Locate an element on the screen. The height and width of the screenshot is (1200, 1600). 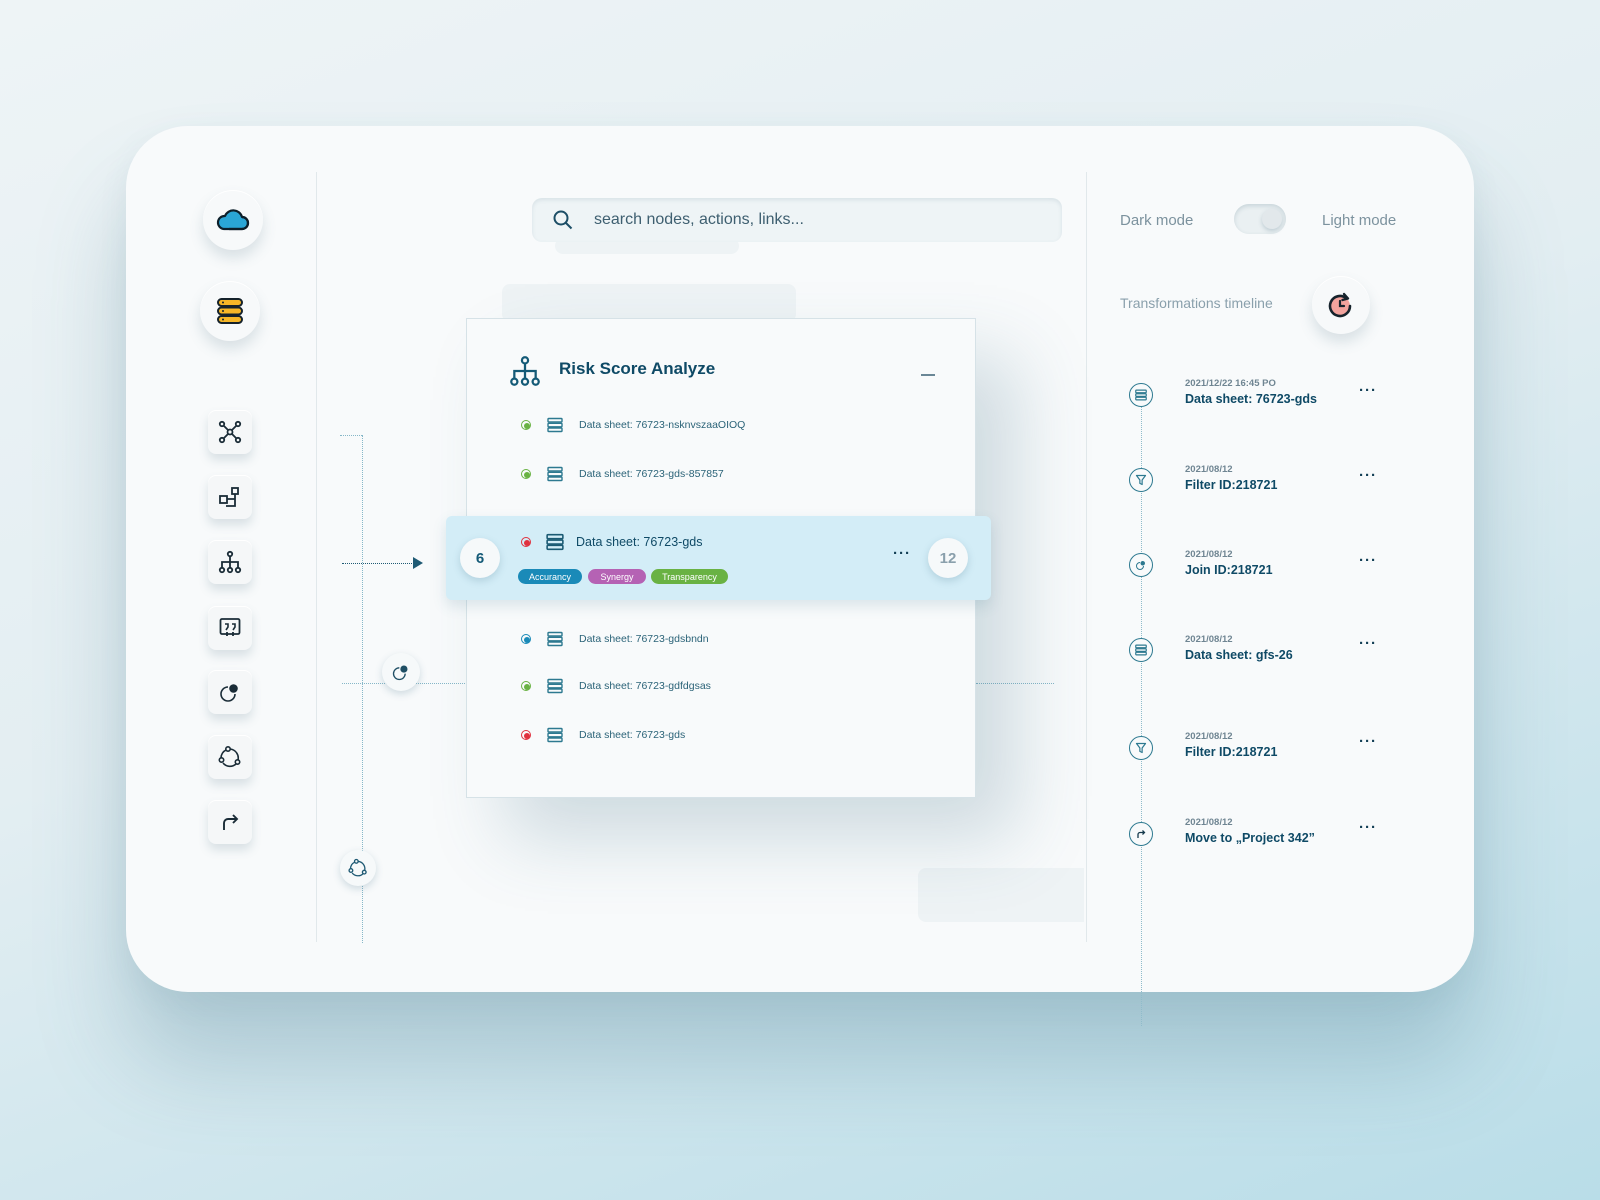
tool-quote-button is located at coordinates (230, 628).